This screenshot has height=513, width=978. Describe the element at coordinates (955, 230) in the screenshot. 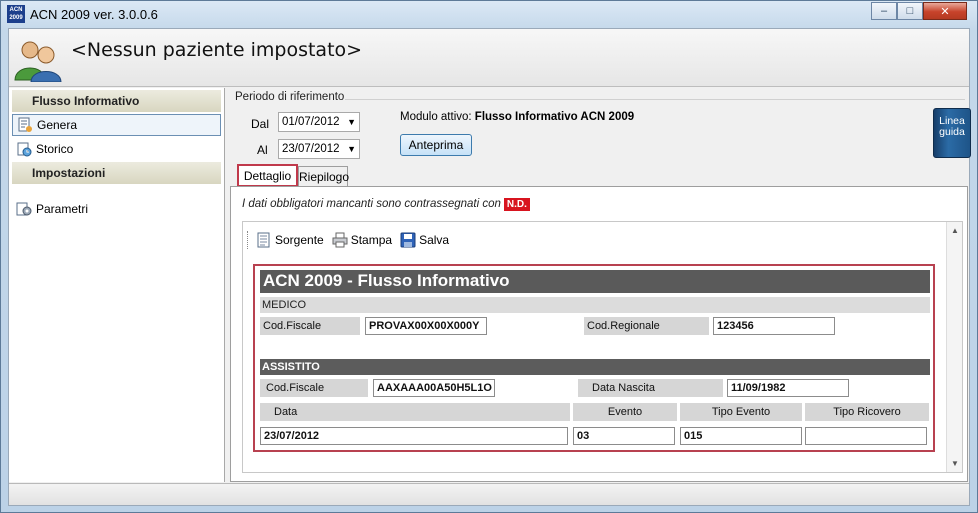

I see `scroll-up-icon: ▲` at that location.